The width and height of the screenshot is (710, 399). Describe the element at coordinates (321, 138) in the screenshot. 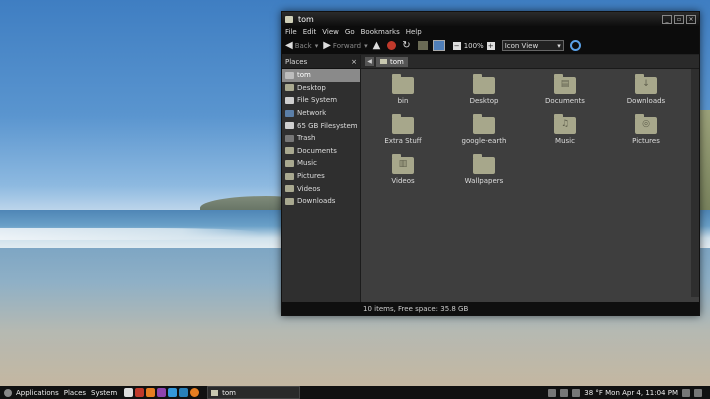

I see `sidebar-item-trash: Trash` at that location.